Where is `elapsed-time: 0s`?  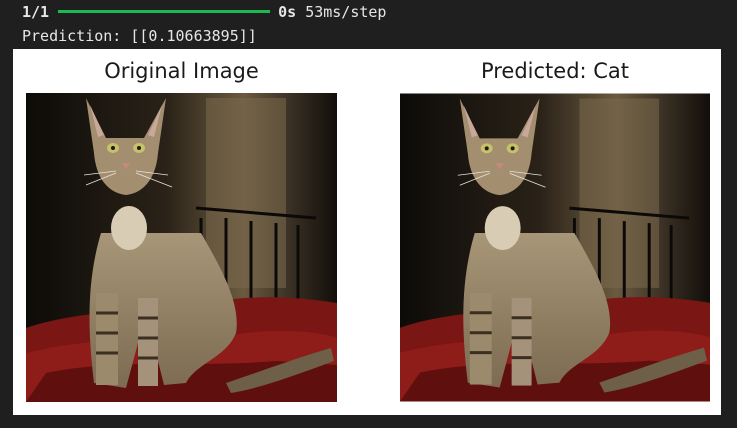 elapsed-time: 0s is located at coordinates (287, 12).